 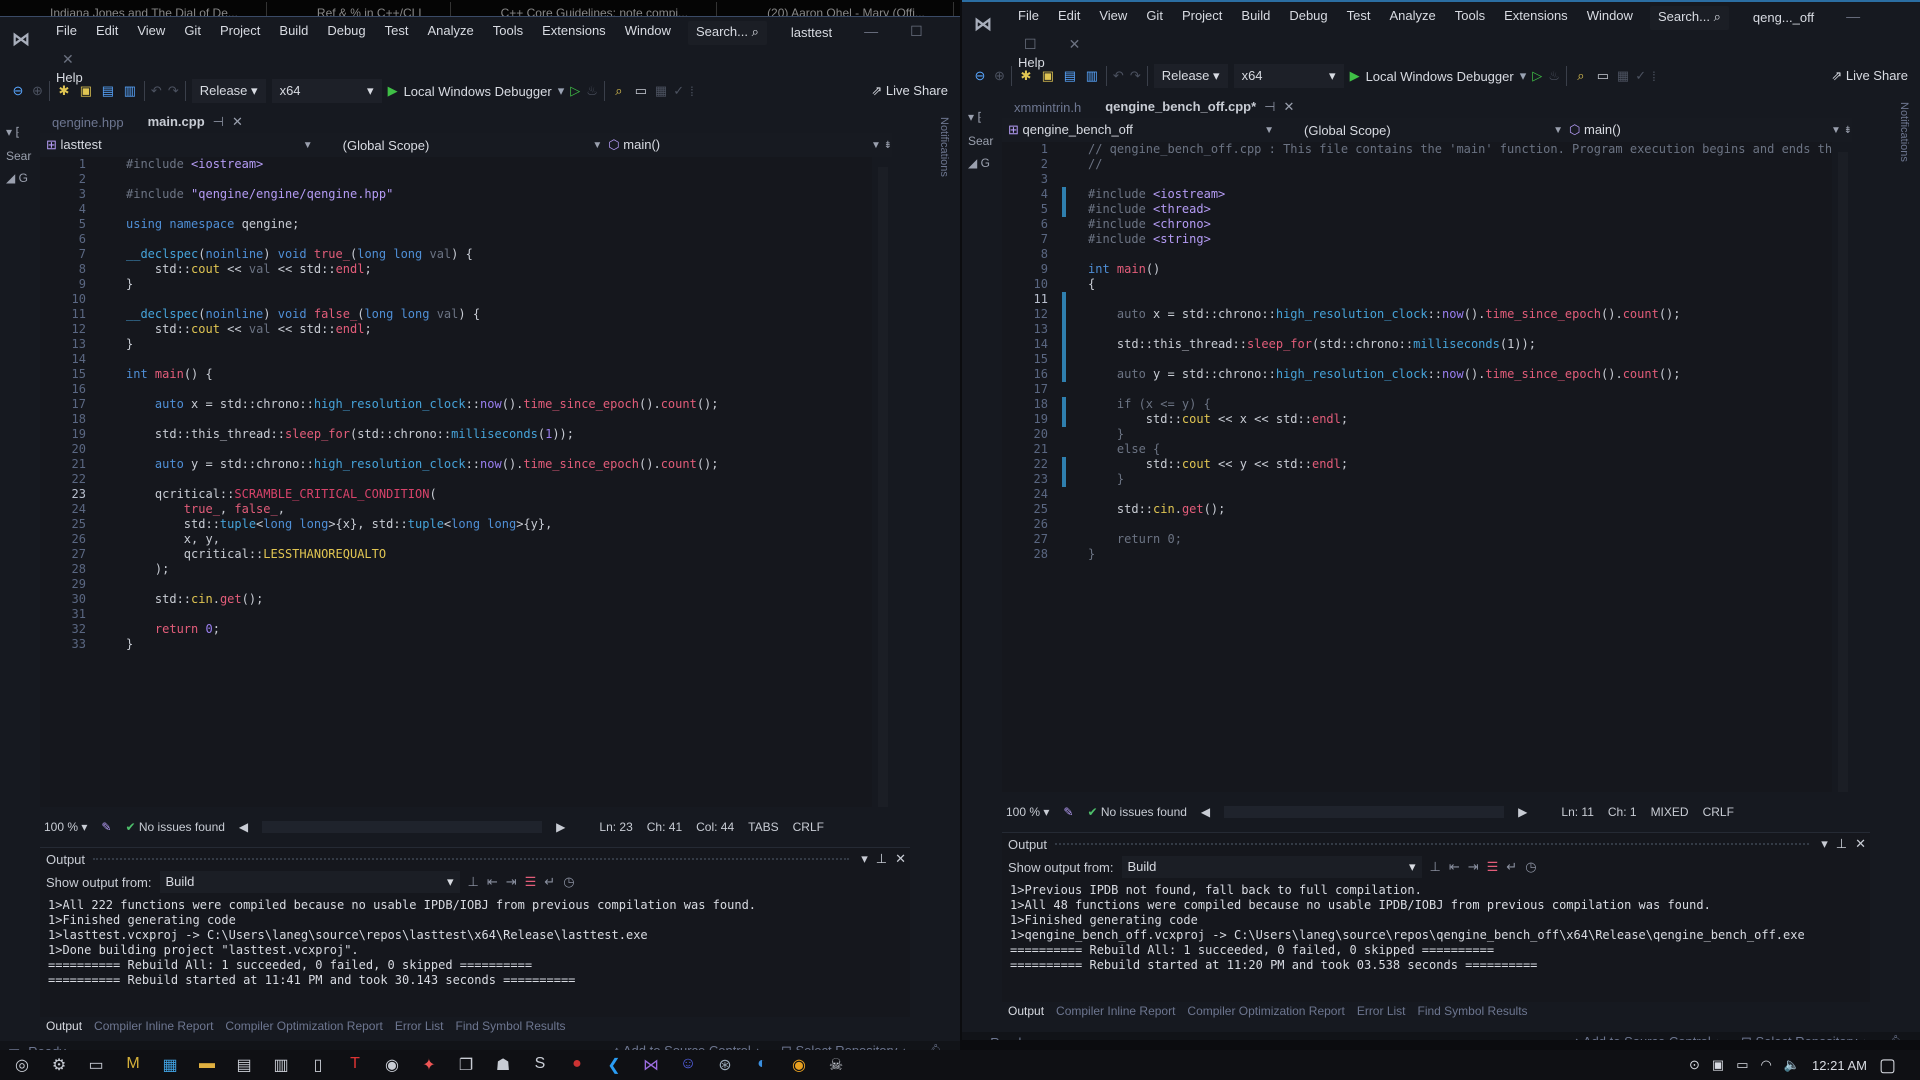 What do you see at coordinates (281, 1065) in the screenshot?
I see `calculator-icon: ▥` at bounding box center [281, 1065].